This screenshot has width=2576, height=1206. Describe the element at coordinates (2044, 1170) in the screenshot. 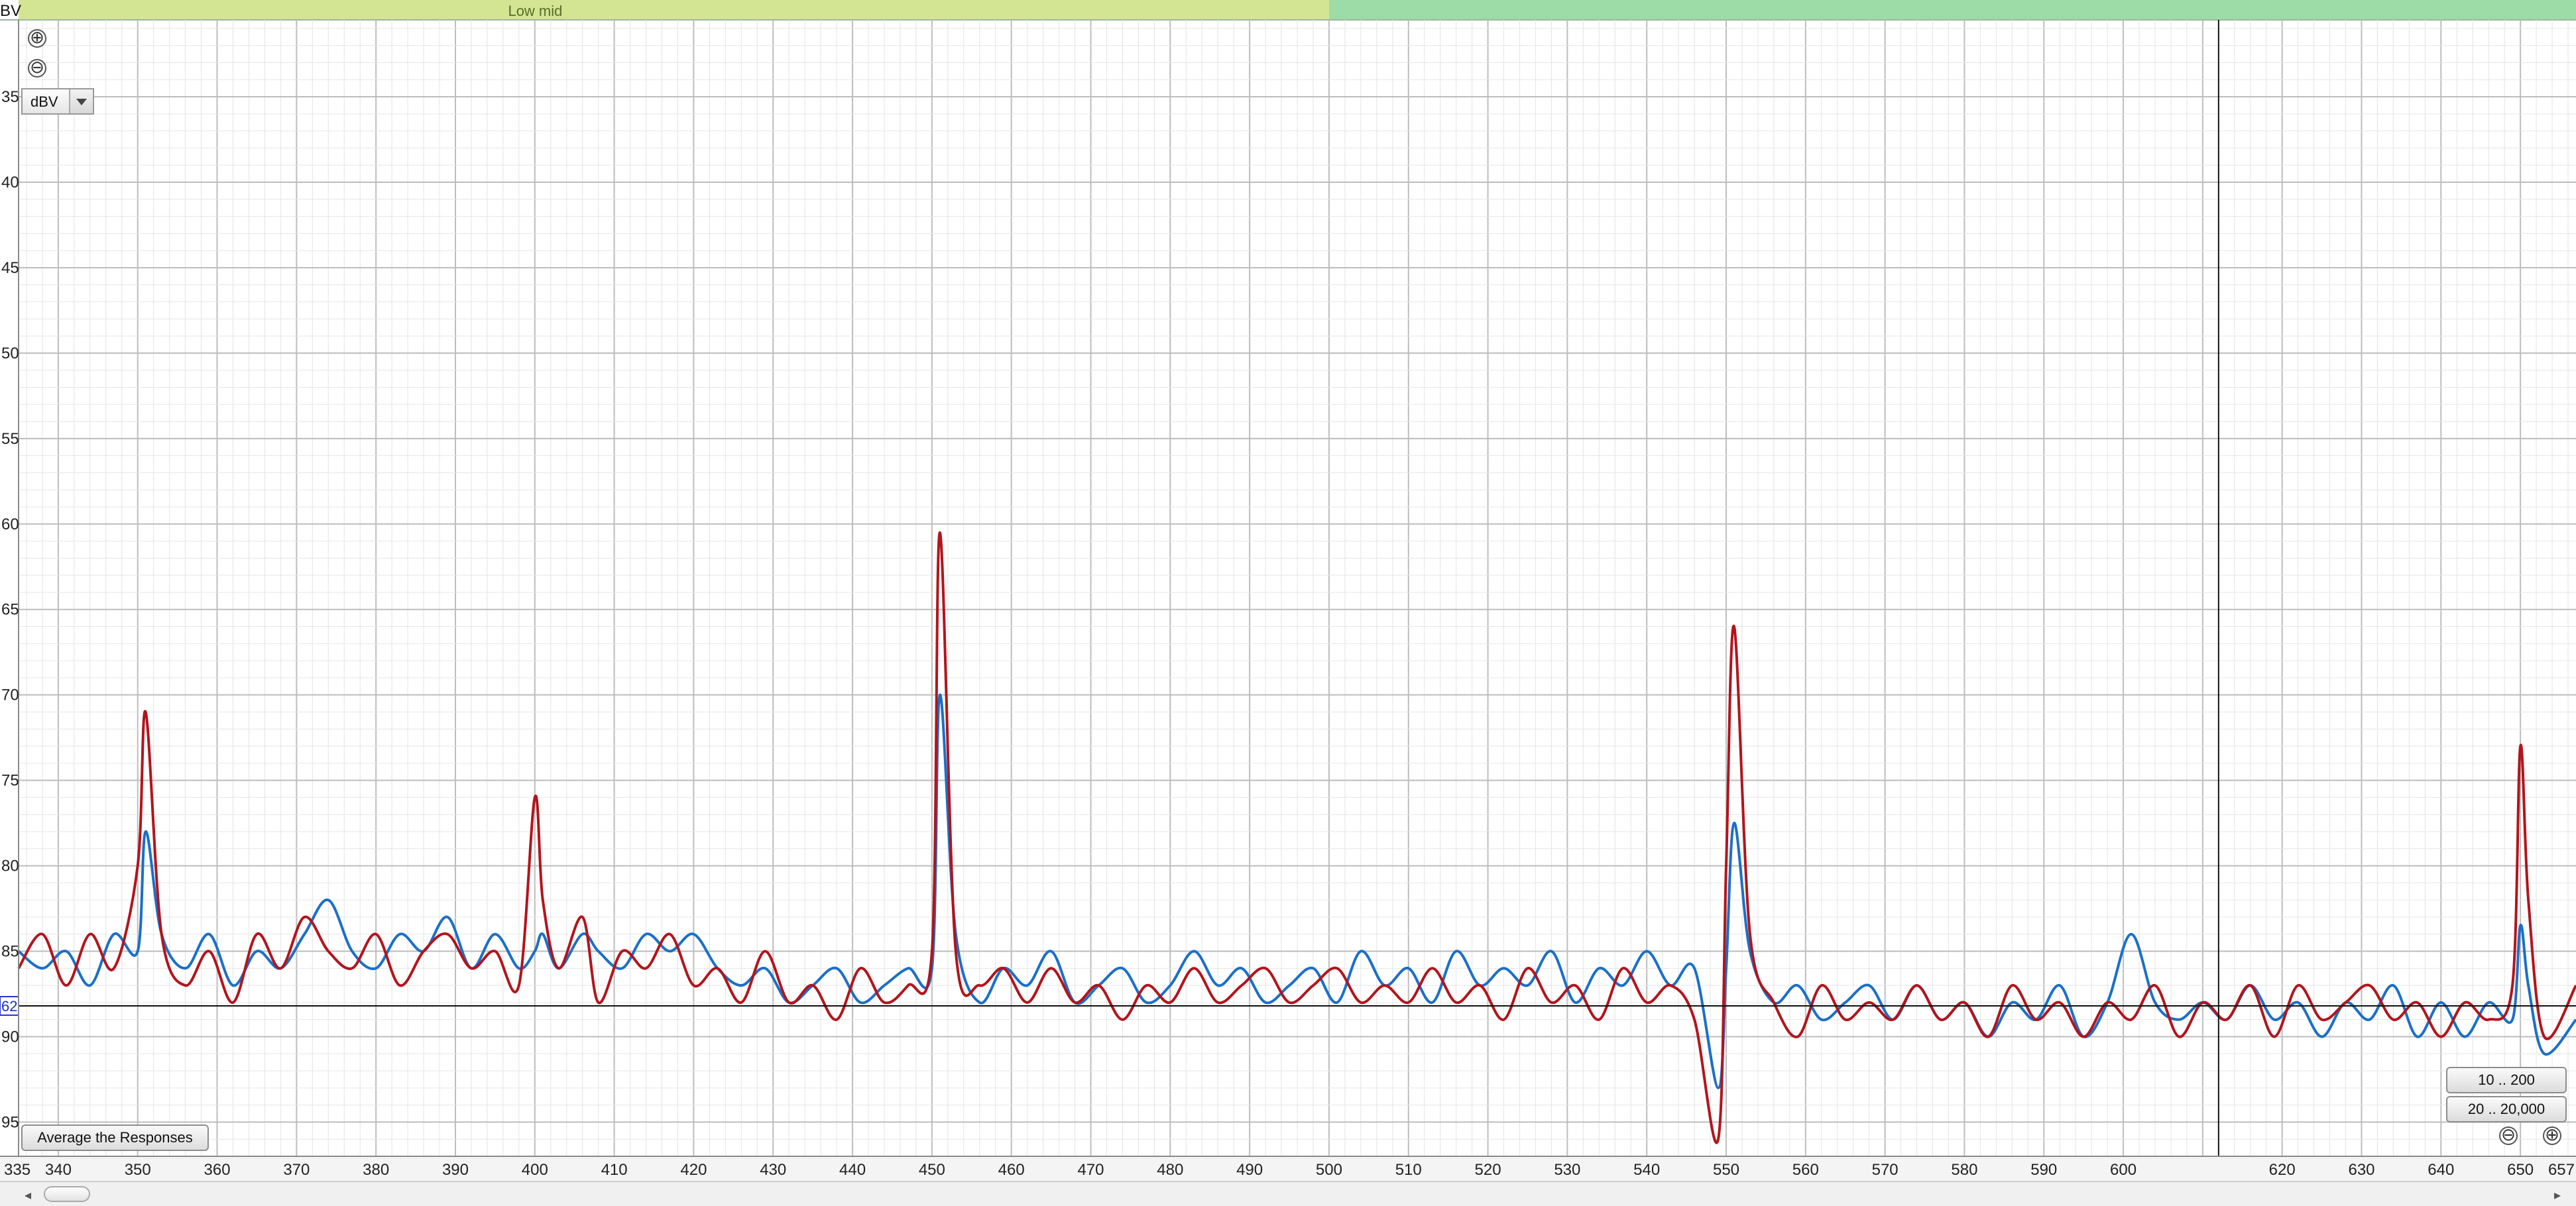

I see `x-tick-label: 590` at that location.